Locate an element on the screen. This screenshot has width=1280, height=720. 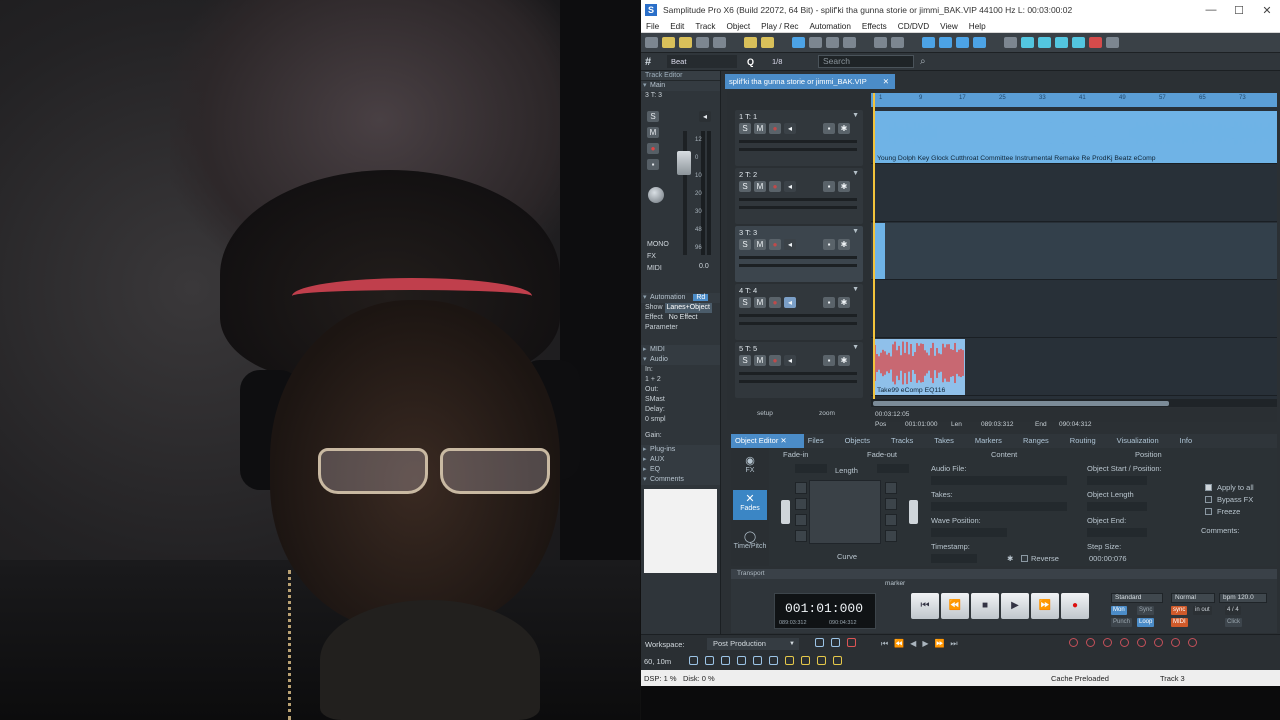
track-header: 3 T: 3 ▼ S M ● ◂ ▪ ✱ is located at coordinates (799, 254).